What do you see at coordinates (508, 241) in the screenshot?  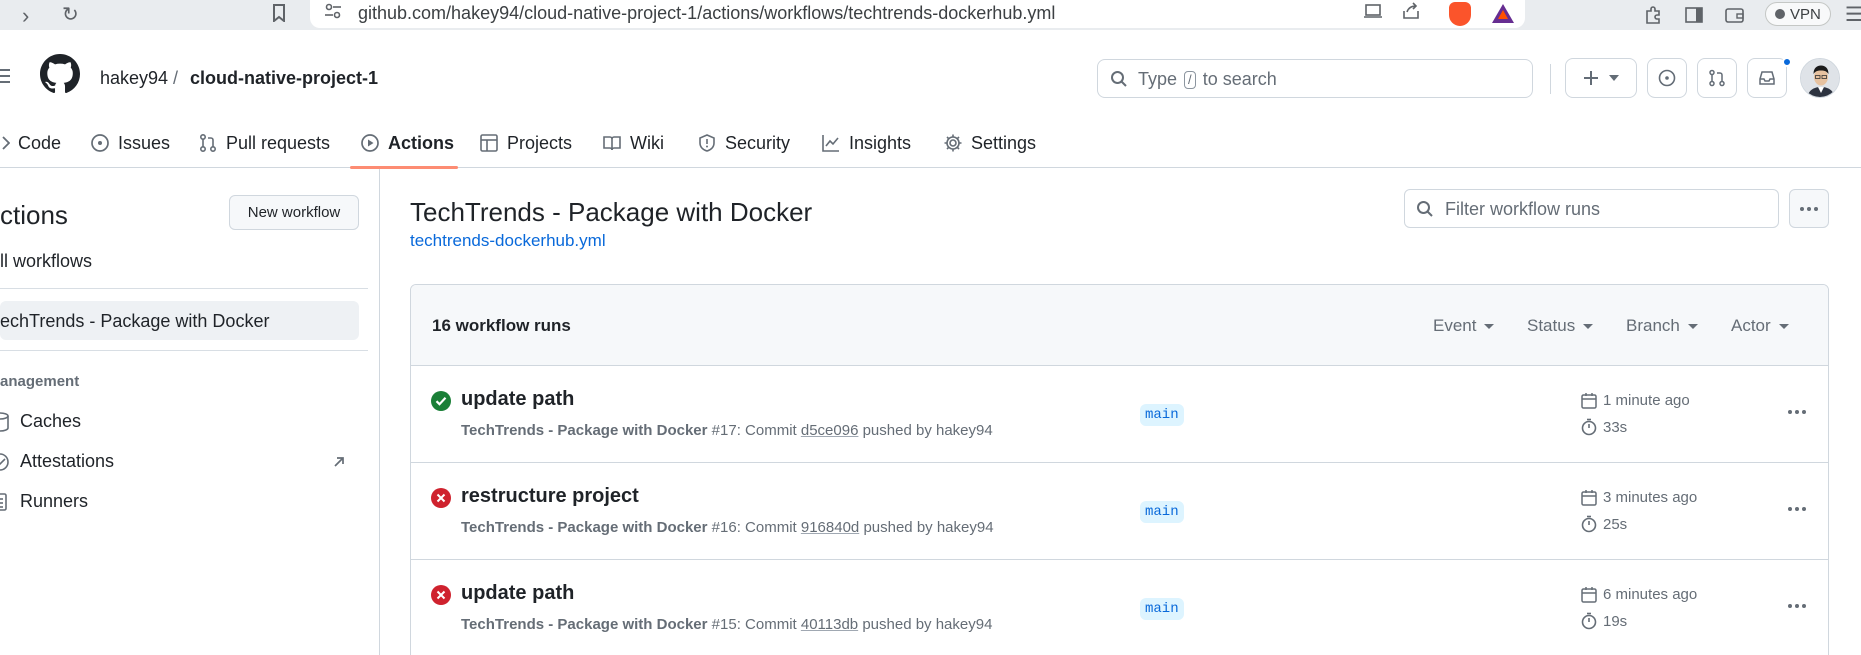 I see `workflow-file-link: techtrends-dockerhub.yml` at bounding box center [508, 241].